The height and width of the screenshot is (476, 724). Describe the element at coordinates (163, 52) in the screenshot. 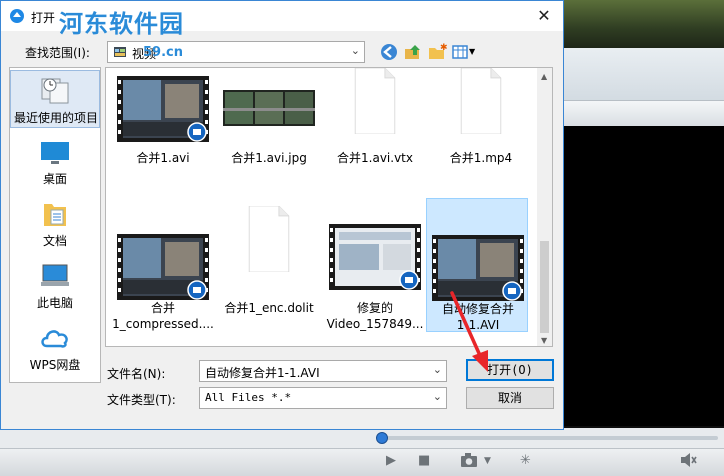

I see `watermark-url: 59.cn` at that location.